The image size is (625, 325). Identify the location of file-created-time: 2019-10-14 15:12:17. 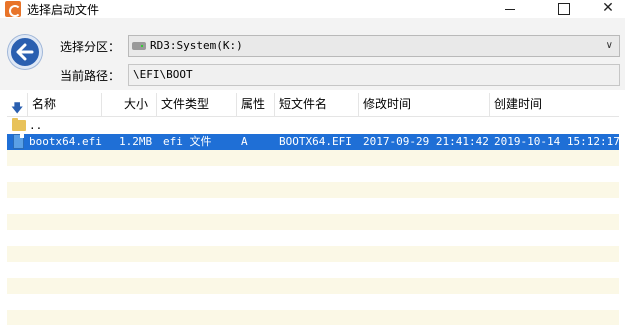
(556, 141).